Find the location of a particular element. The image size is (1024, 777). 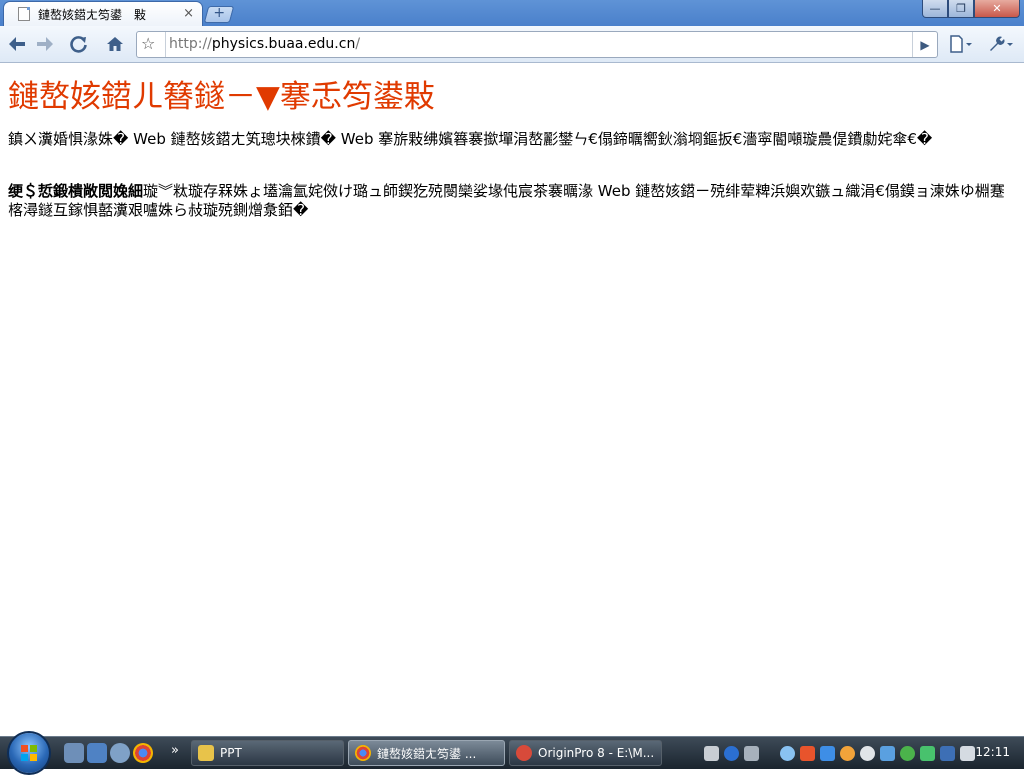

chat-icon is located at coordinates (867, 753).